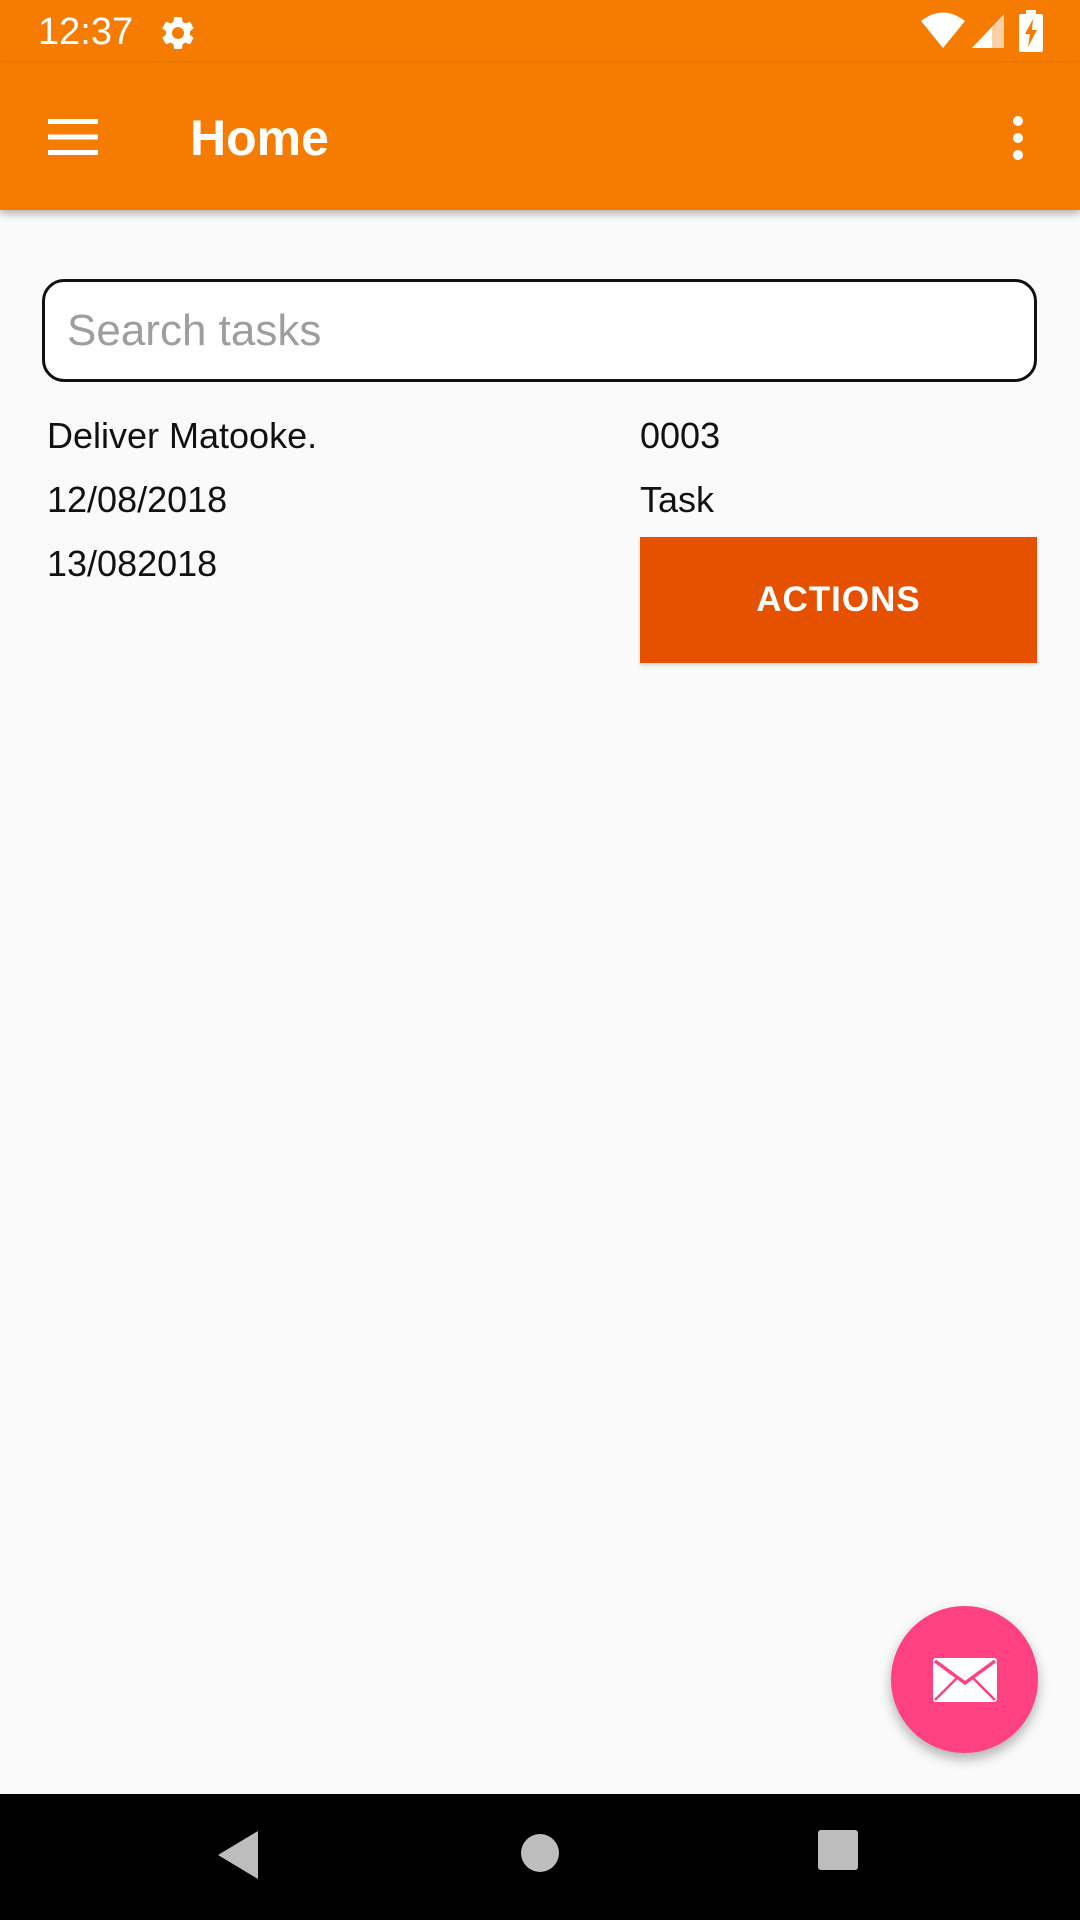 The width and height of the screenshot is (1080, 1920). Describe the element at coordinates (1031, 31) in the screenshot. I see `battery-charging-icon` at that location.